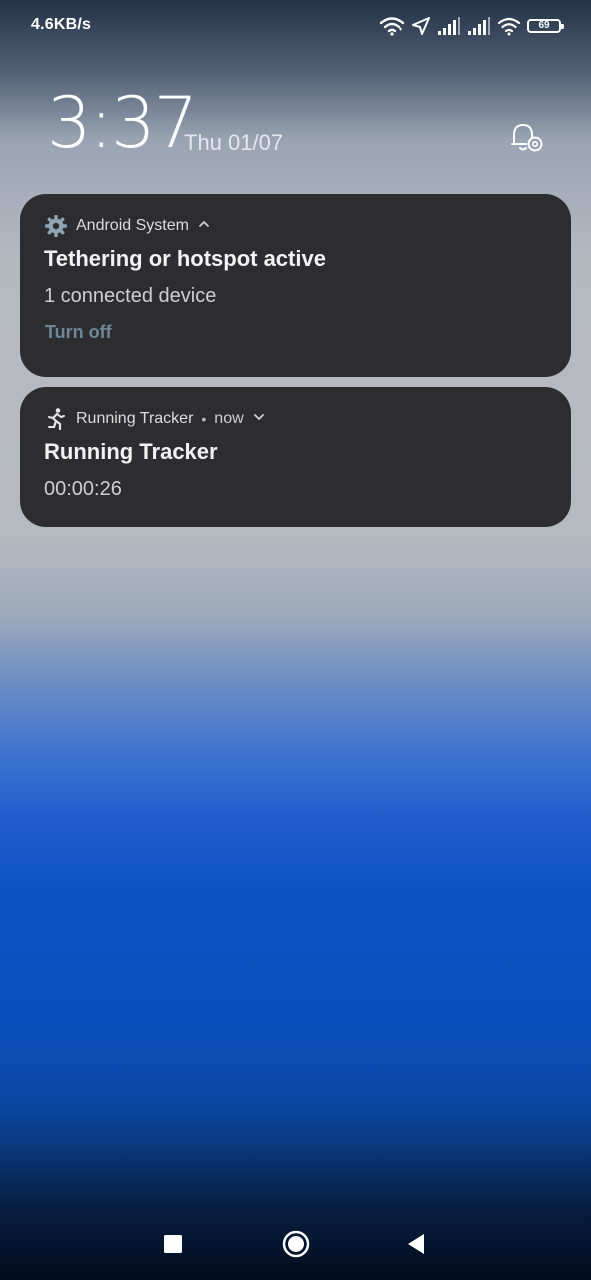  Describe the element at coordinates (416, 1244) in the screenshot. I see `back-icon` at that location.